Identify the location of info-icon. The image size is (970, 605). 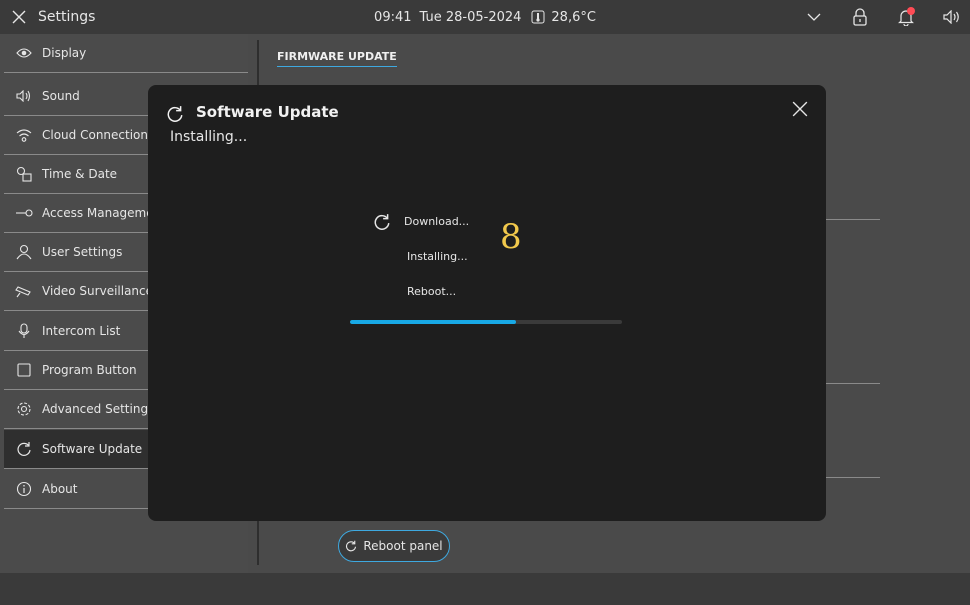
(24, 489).